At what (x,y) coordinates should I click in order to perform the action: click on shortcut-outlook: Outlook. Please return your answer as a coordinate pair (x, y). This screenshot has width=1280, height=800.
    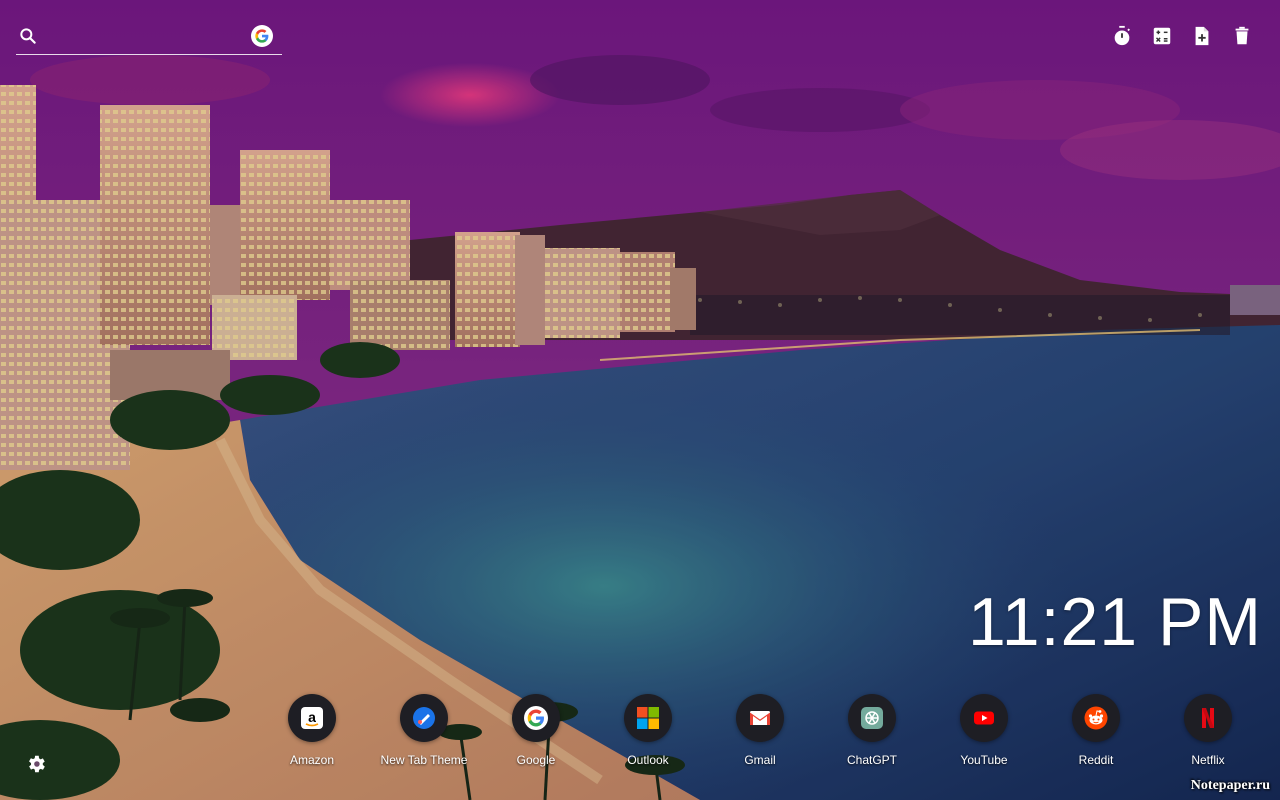
    Looking at the image, I should click on (648, 734).